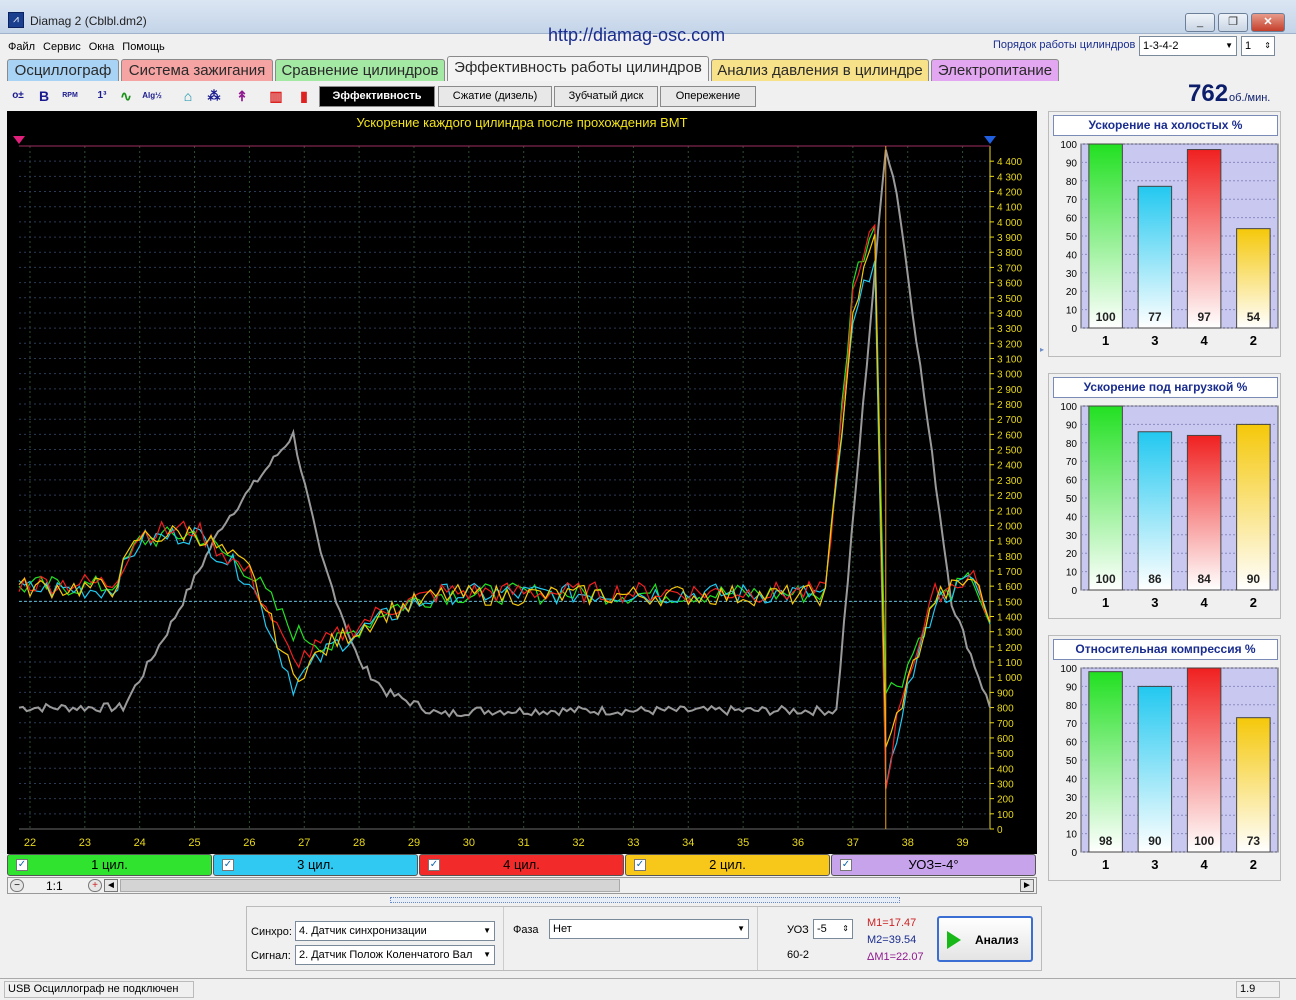 The image size is (1296, 1000). What do you see at coordinates (1165, 649) in the screenshot?
I see `panel-title: Относительная компрессия %` at bounding box center [1165, 649].